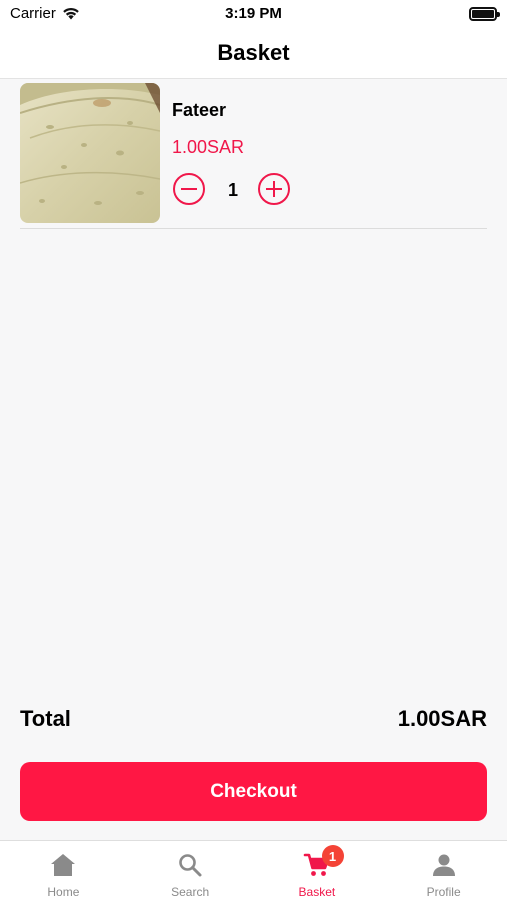 This screenshot has width=507, height=900. Describe the element at coordinates (274, 189) in the screenshot. I see `increase-quantity-button` at that location.